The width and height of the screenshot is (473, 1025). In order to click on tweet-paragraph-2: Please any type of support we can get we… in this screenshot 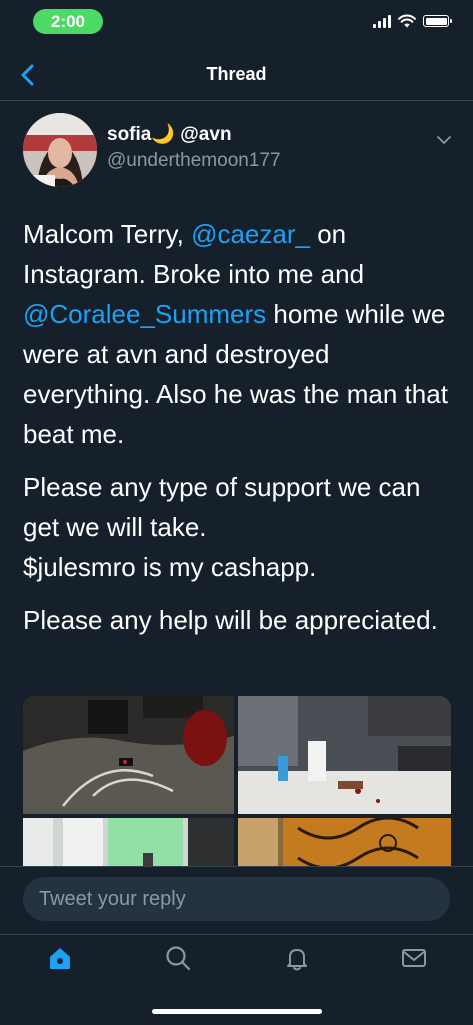, I will do `click(238, 527)`.